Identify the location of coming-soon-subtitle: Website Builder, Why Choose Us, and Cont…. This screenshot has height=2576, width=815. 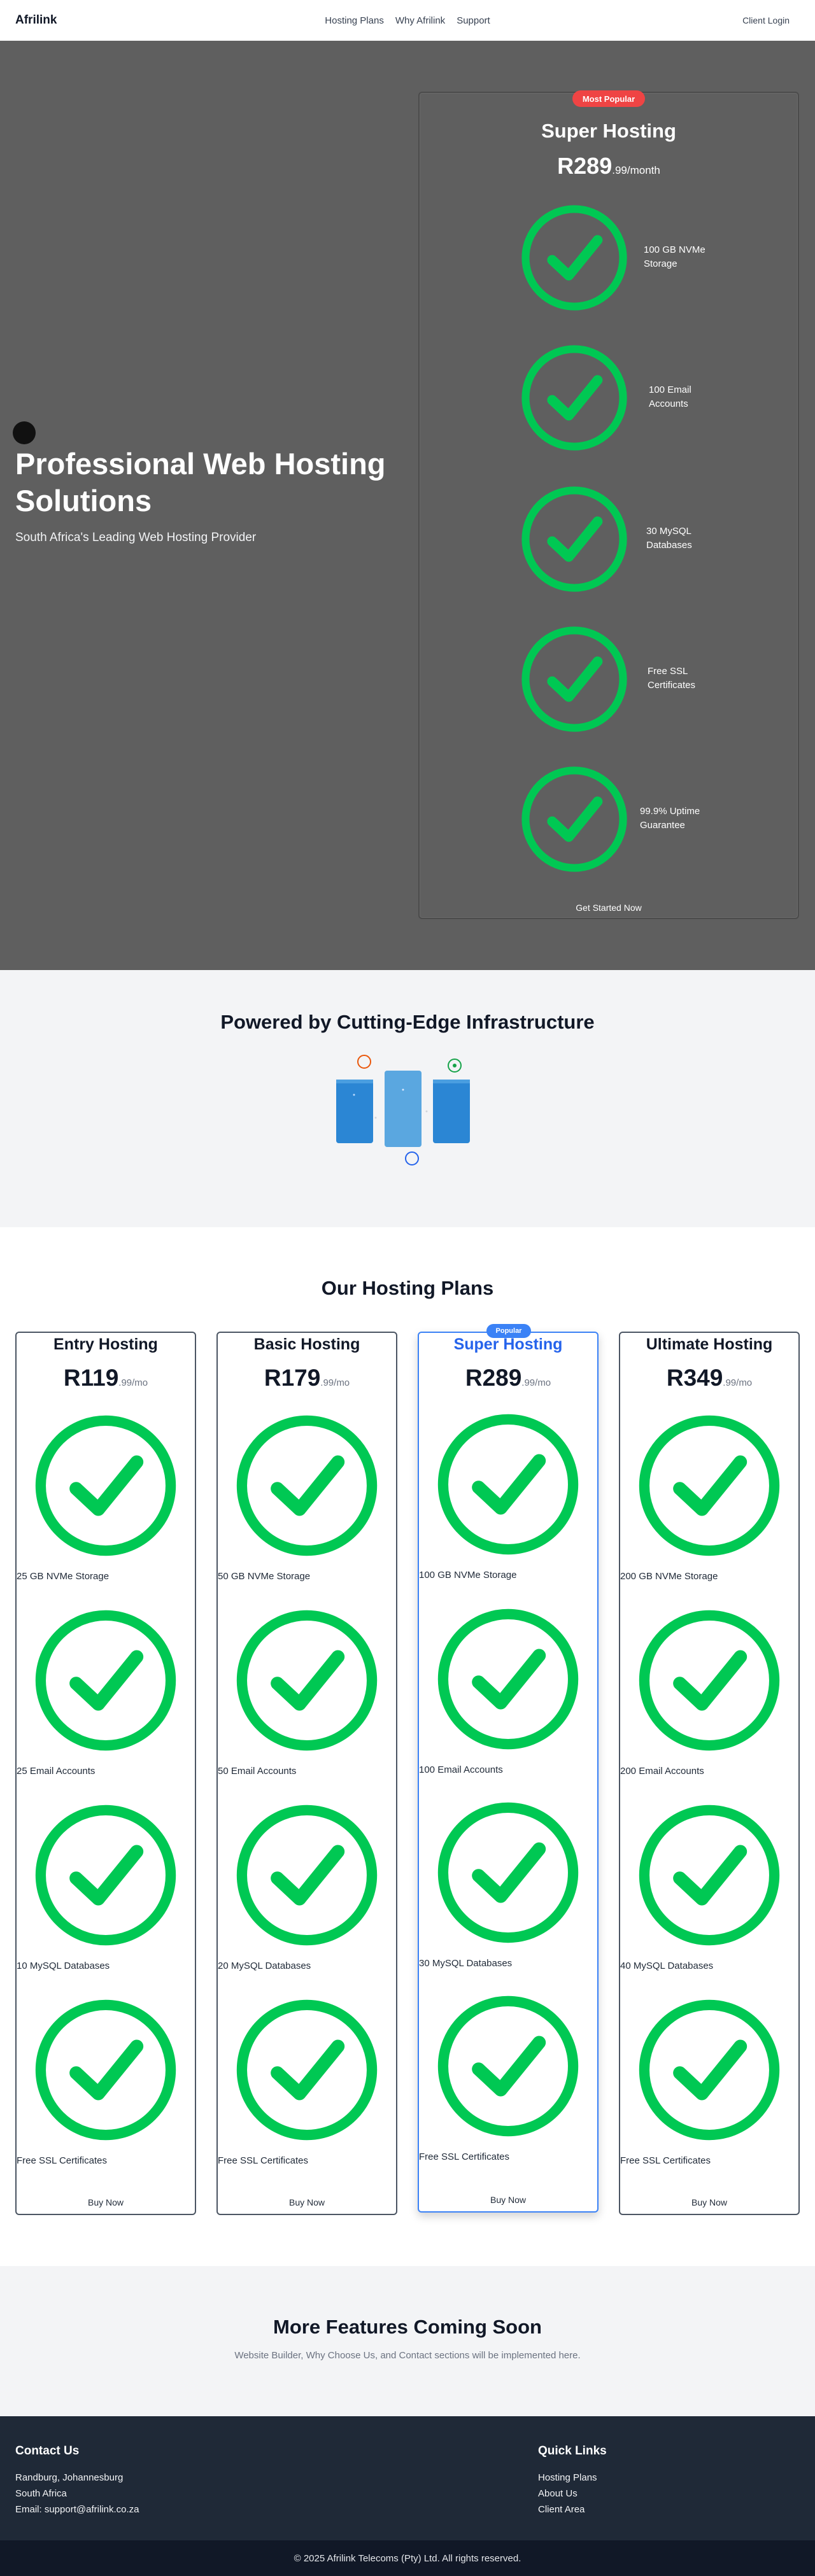
(407, 2355).